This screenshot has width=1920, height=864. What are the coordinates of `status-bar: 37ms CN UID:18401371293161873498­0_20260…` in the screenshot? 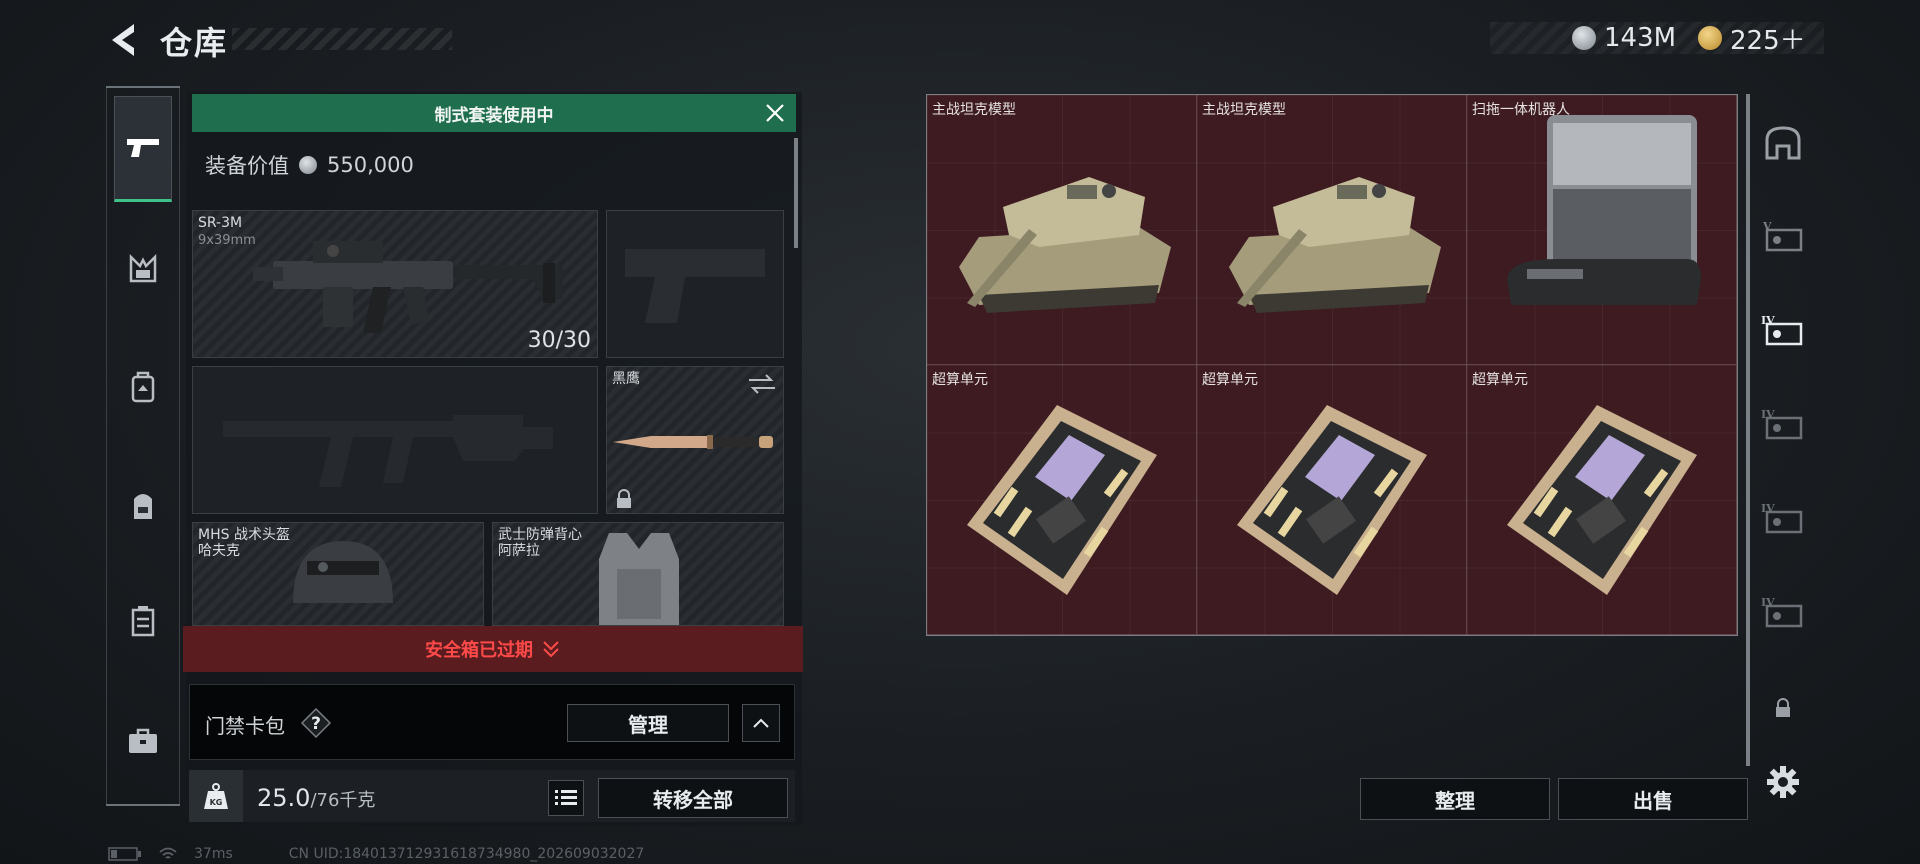 It's located at (376, 854).